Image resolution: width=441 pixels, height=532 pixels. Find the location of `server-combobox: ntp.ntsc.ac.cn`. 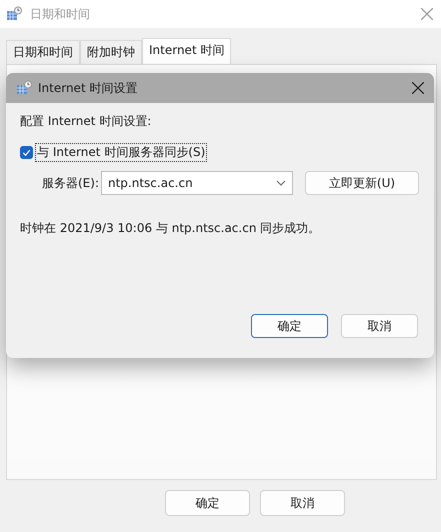

server-combobox: ntp.ntsc.ac.cn is located at coordinates (197, 183).